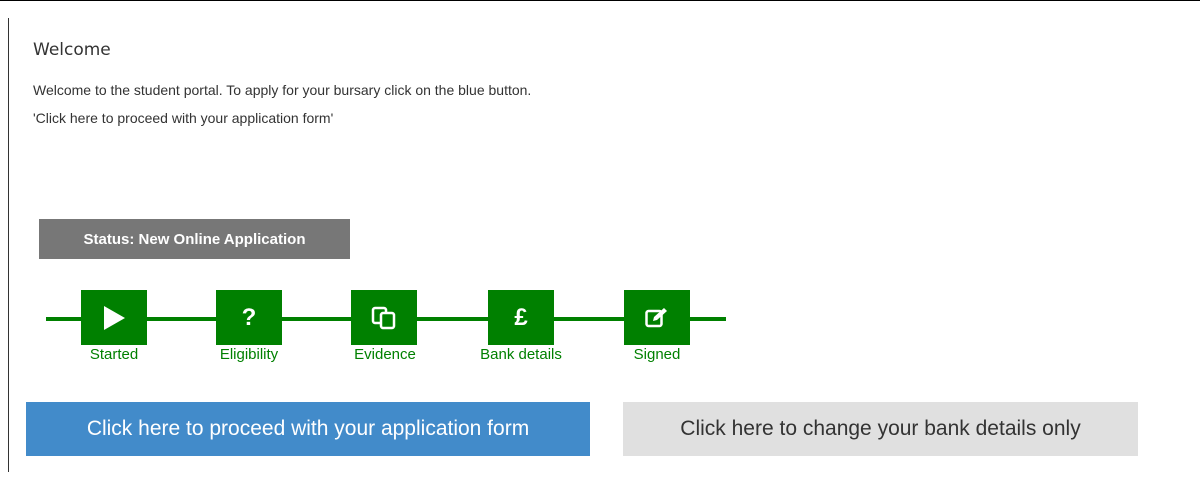 The width and height of the screenshot is (1200, 481). I want to click on step-started, so click(114, 317).